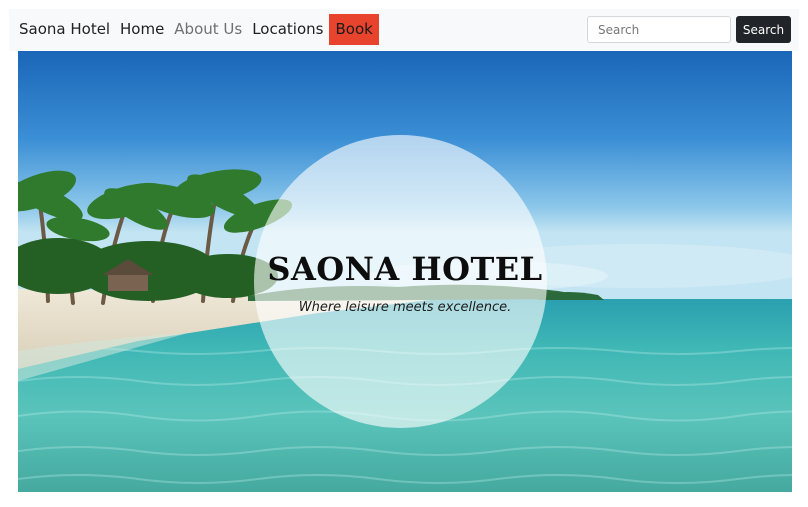 The width and height of the screenshot is (808, 507). I want to click on nav-link-home: Home, so click(142, 29).